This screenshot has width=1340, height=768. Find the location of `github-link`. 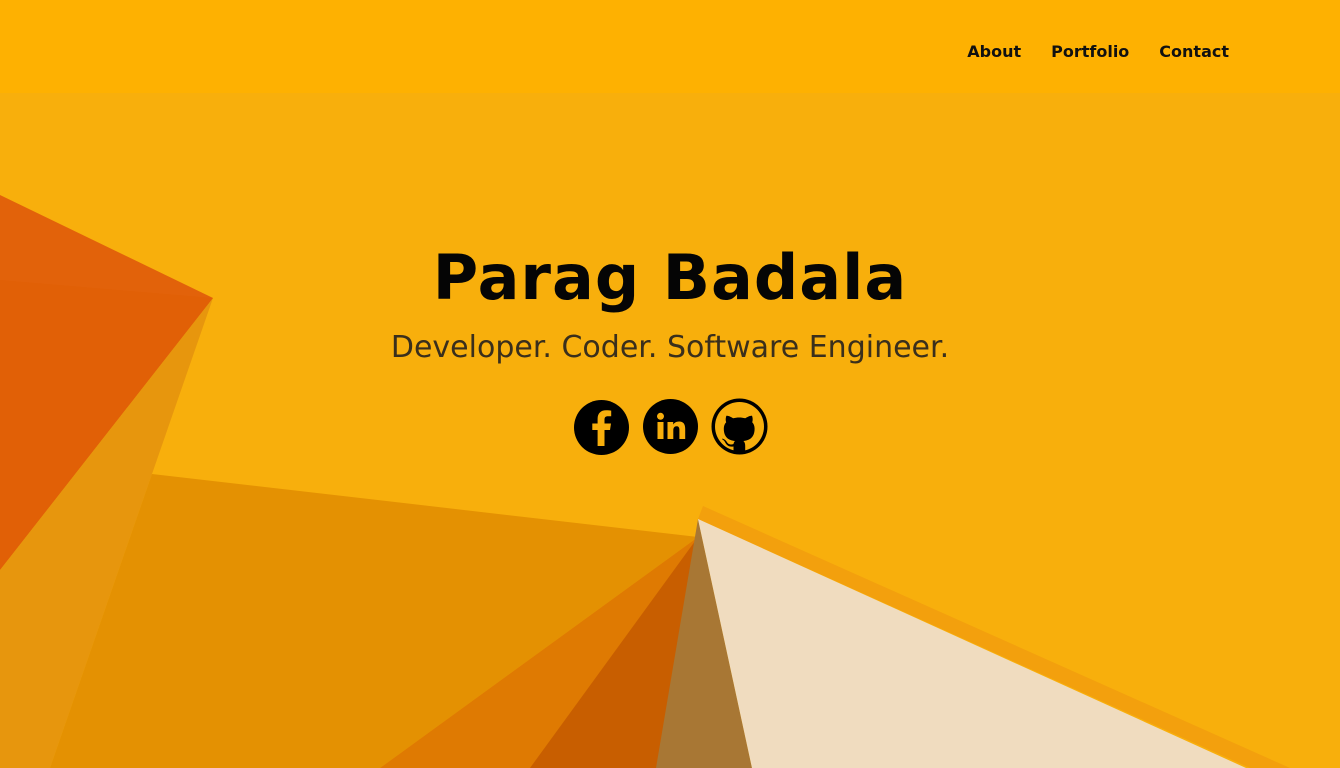

github-link is located at coordinates (739, 426).